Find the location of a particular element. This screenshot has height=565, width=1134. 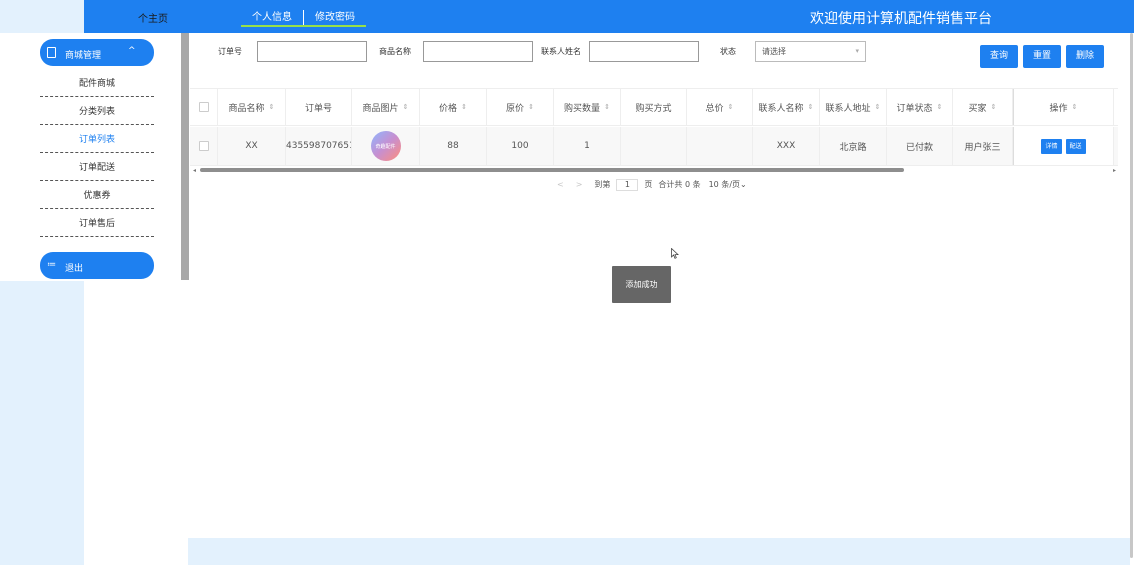

col-header-contact-name: 联系人名称 ⇕ is located at coordinates (786, 107).